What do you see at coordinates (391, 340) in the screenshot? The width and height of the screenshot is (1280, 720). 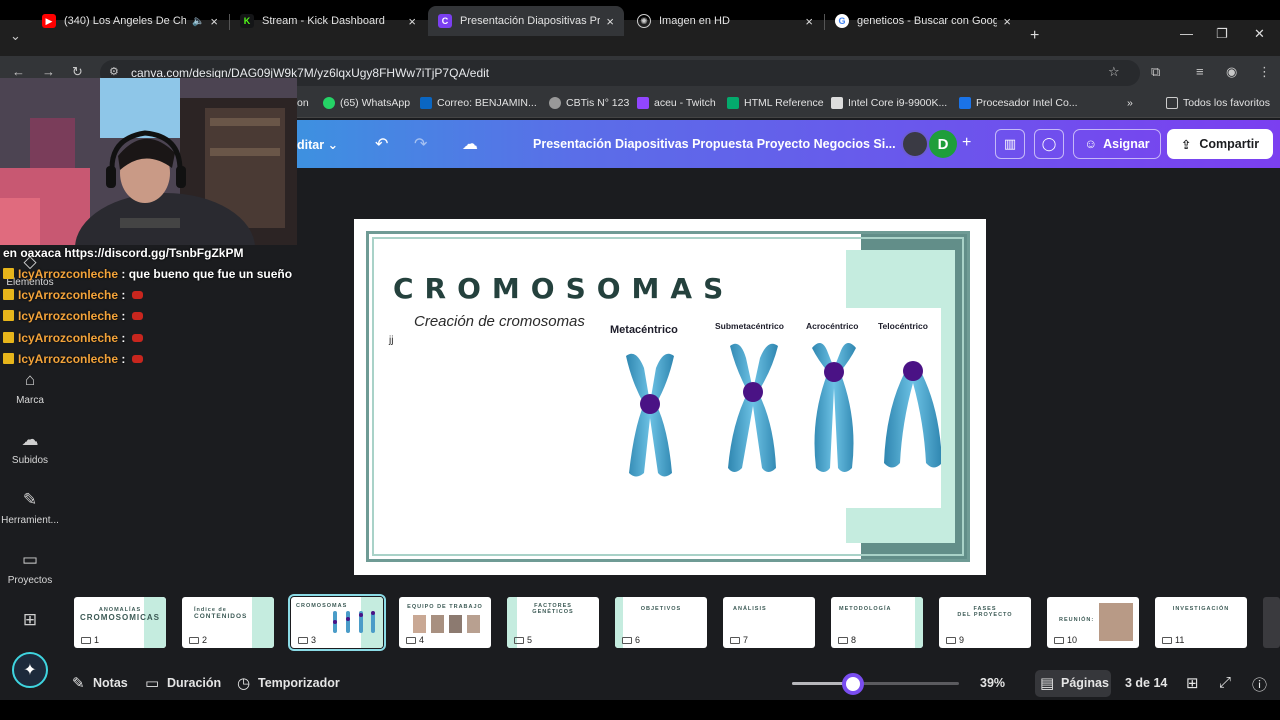 I see `slide-text-note: jj` at bounding box center [391, 340].